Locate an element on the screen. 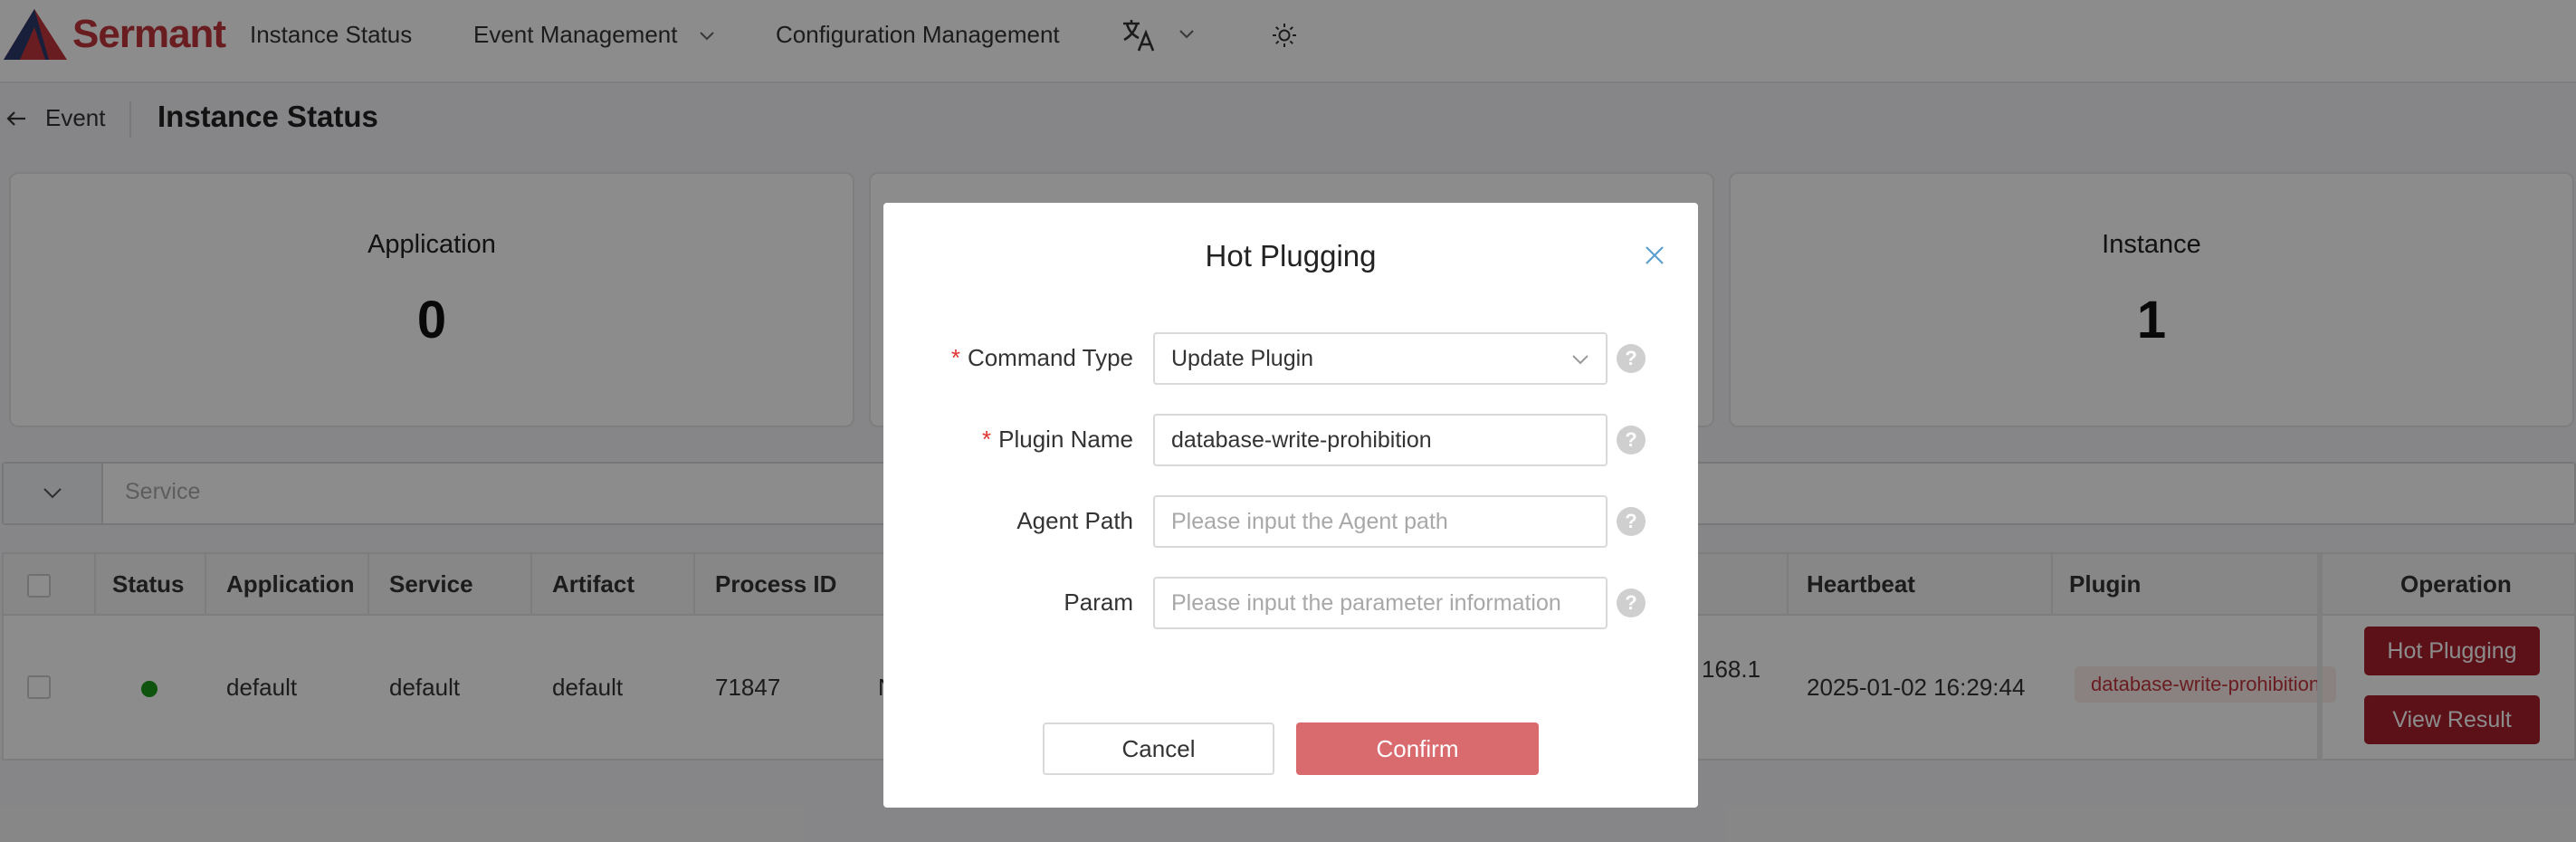 This screenshot has width=2576, height=842. param-label: Param is located at coordinates (1098, 602).